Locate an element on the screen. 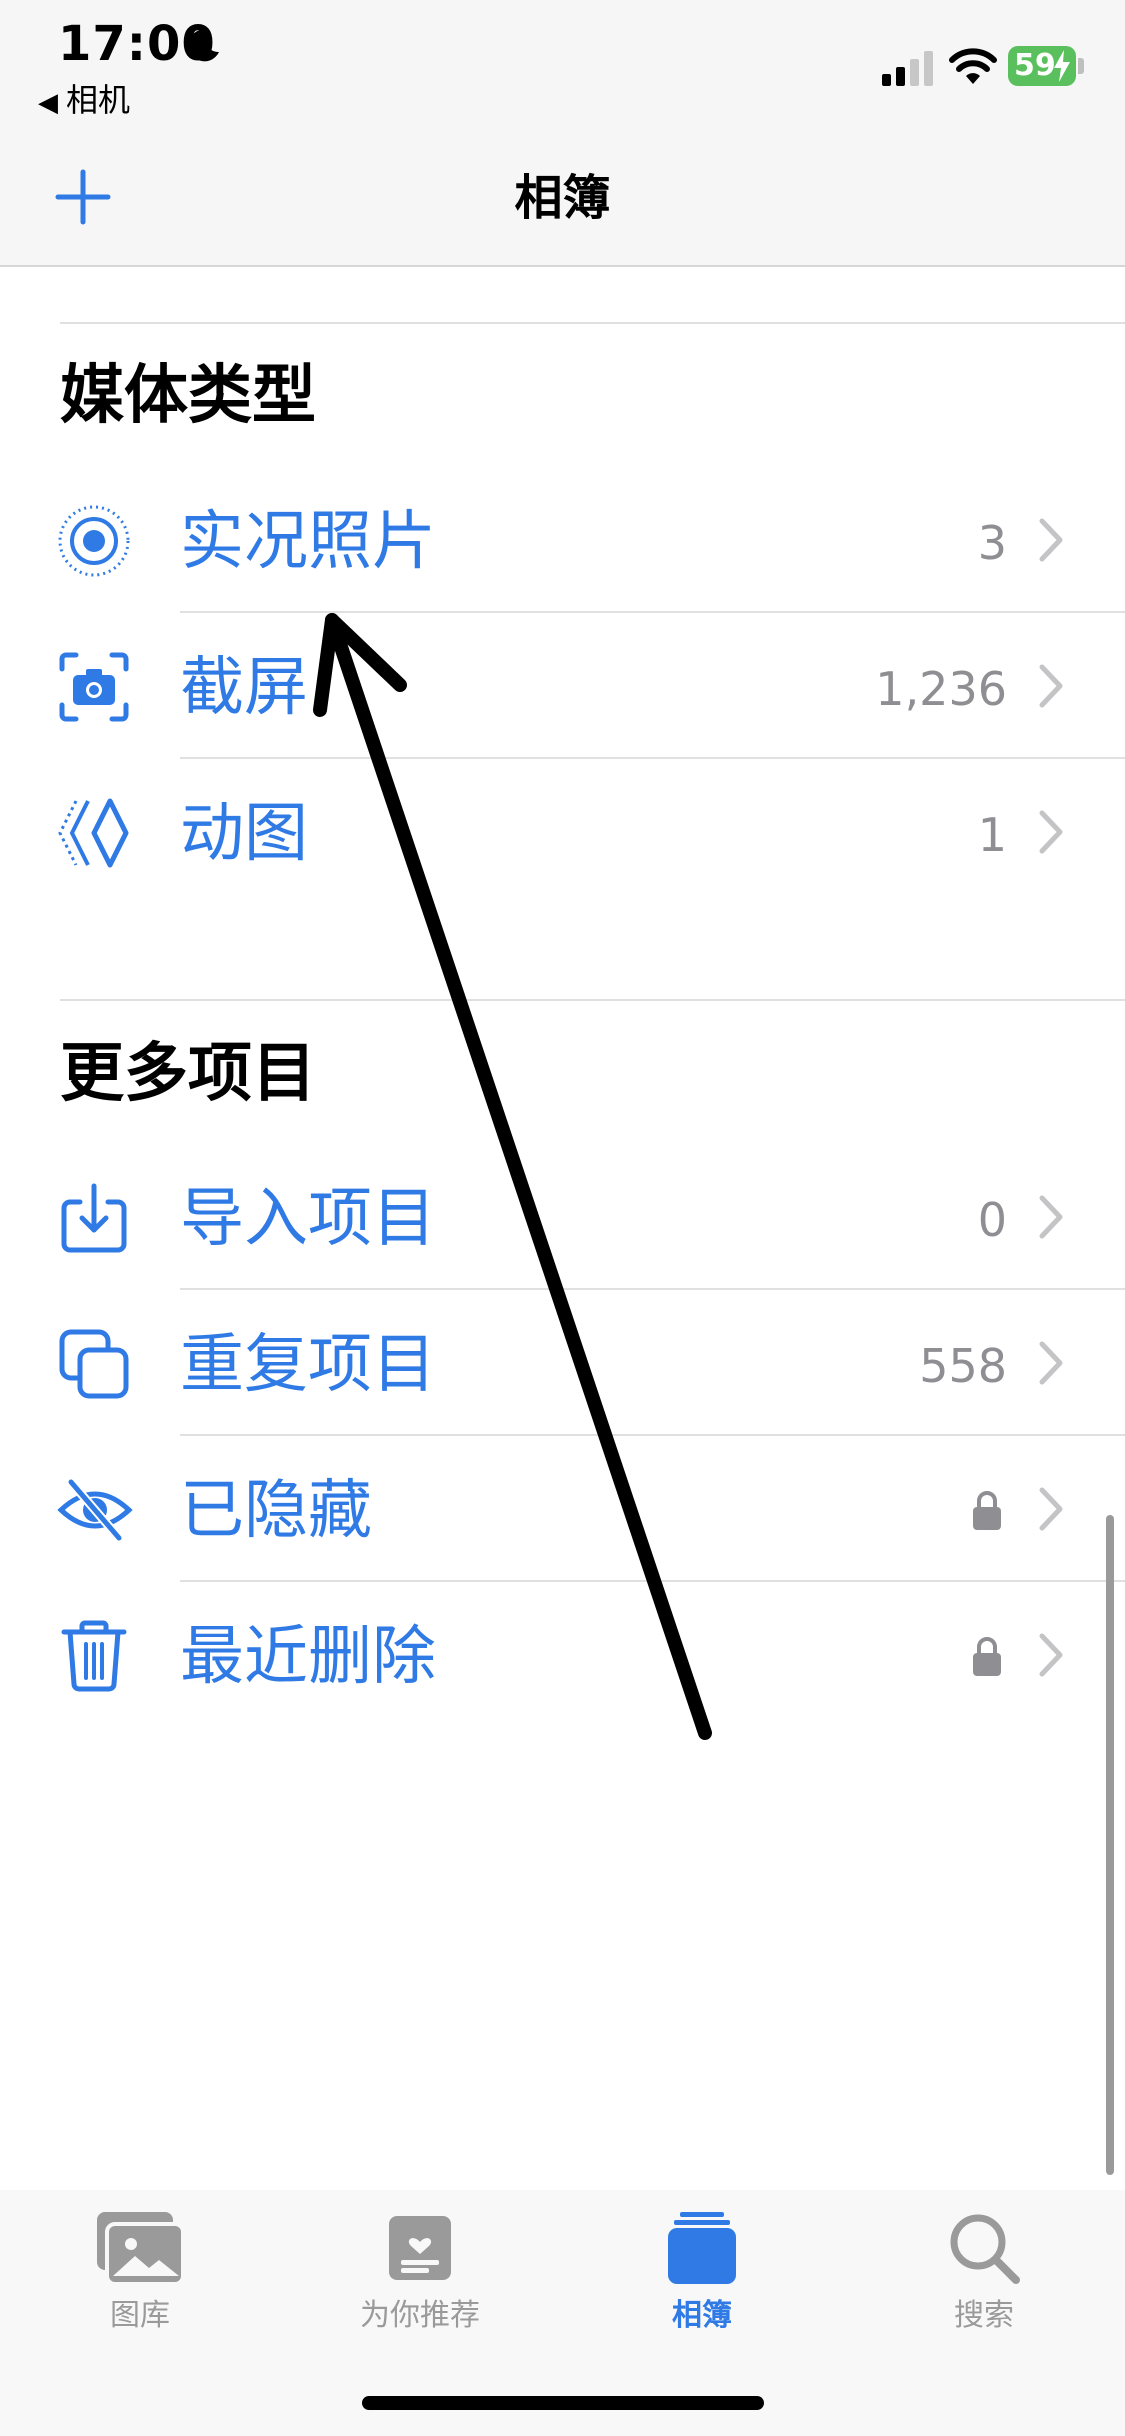  tab-library: 图库 is located at coordinates (140, 2290).